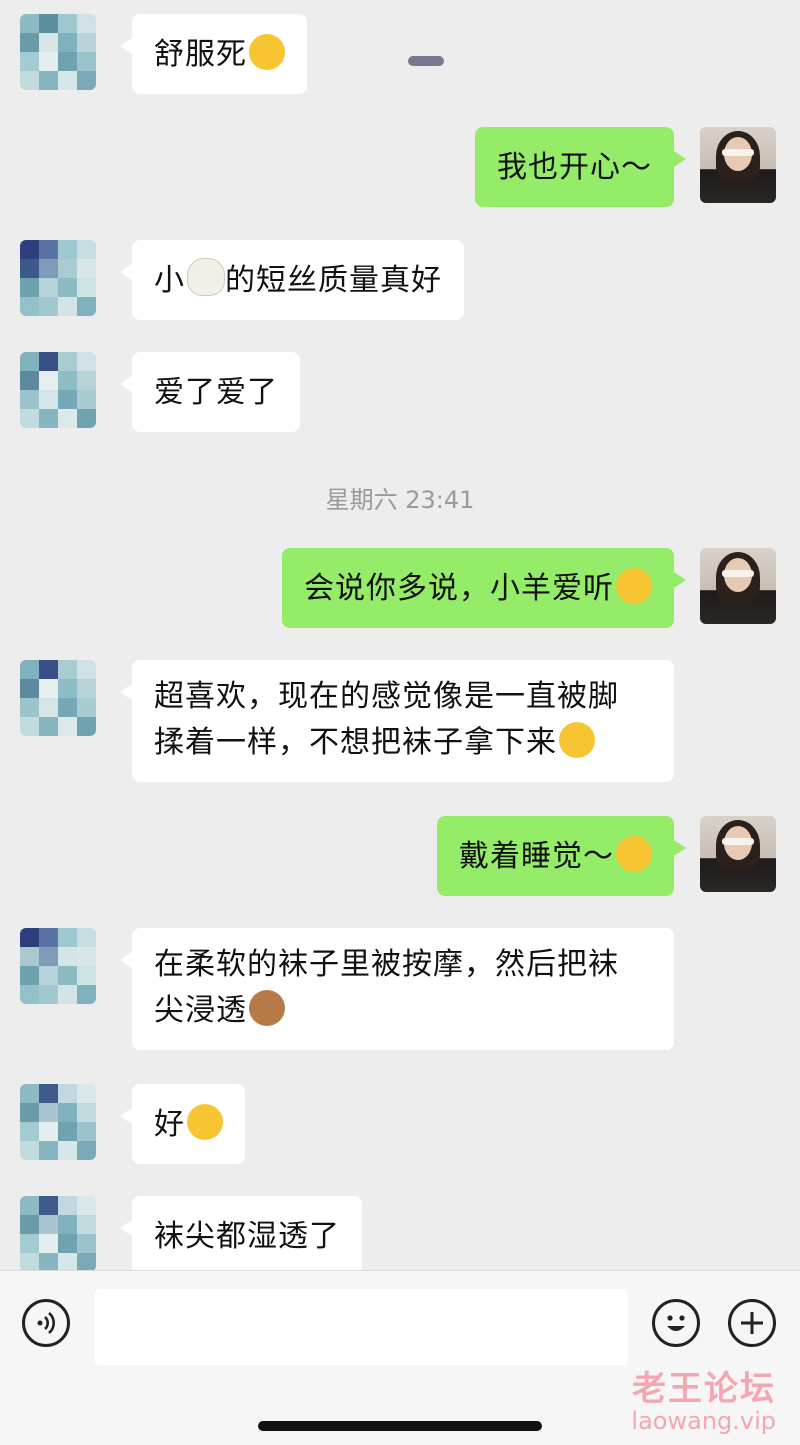 The height and width of the screenshot is (1445, 800). I want to click on message-text: 戴着睡觉～, so click(536, 856).